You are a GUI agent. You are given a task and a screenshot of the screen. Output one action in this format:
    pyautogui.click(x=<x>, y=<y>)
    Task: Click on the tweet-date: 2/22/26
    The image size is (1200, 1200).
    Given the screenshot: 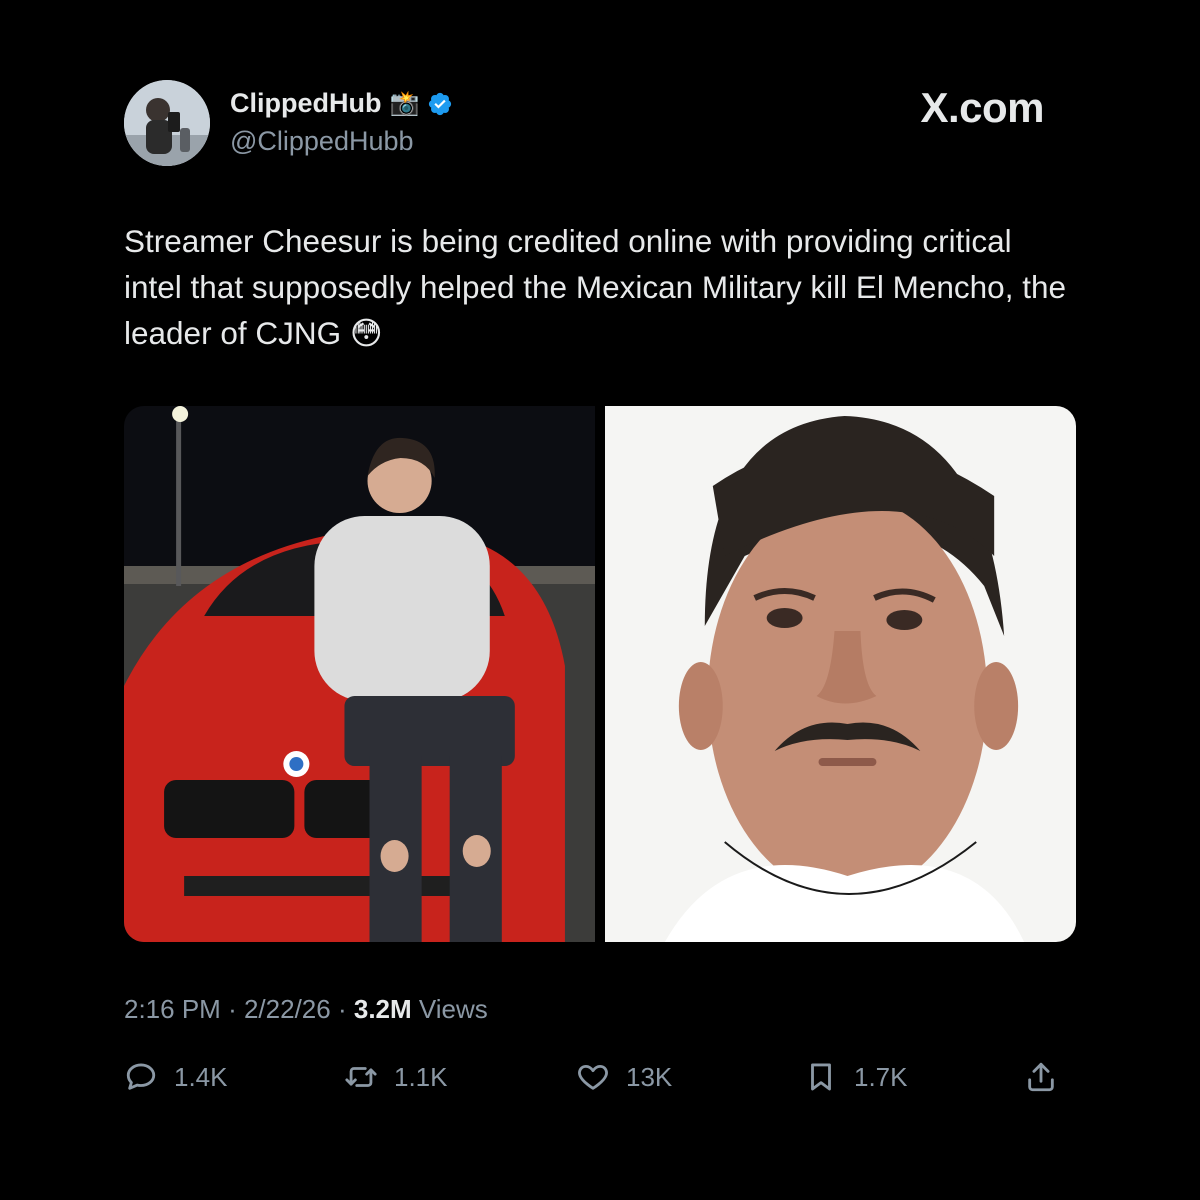 What is the action you would take?
    pyautogui.click(x=287, y=1009)
    